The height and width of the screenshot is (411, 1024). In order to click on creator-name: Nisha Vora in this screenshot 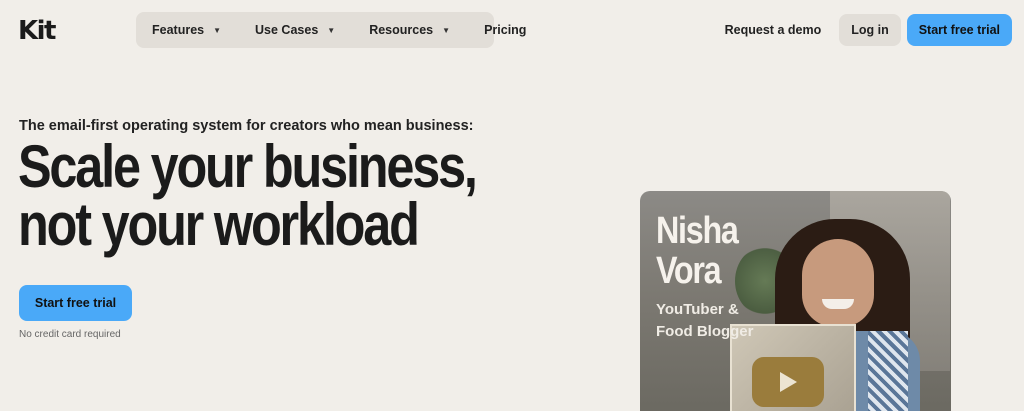, I will do `click(697, 251)`.